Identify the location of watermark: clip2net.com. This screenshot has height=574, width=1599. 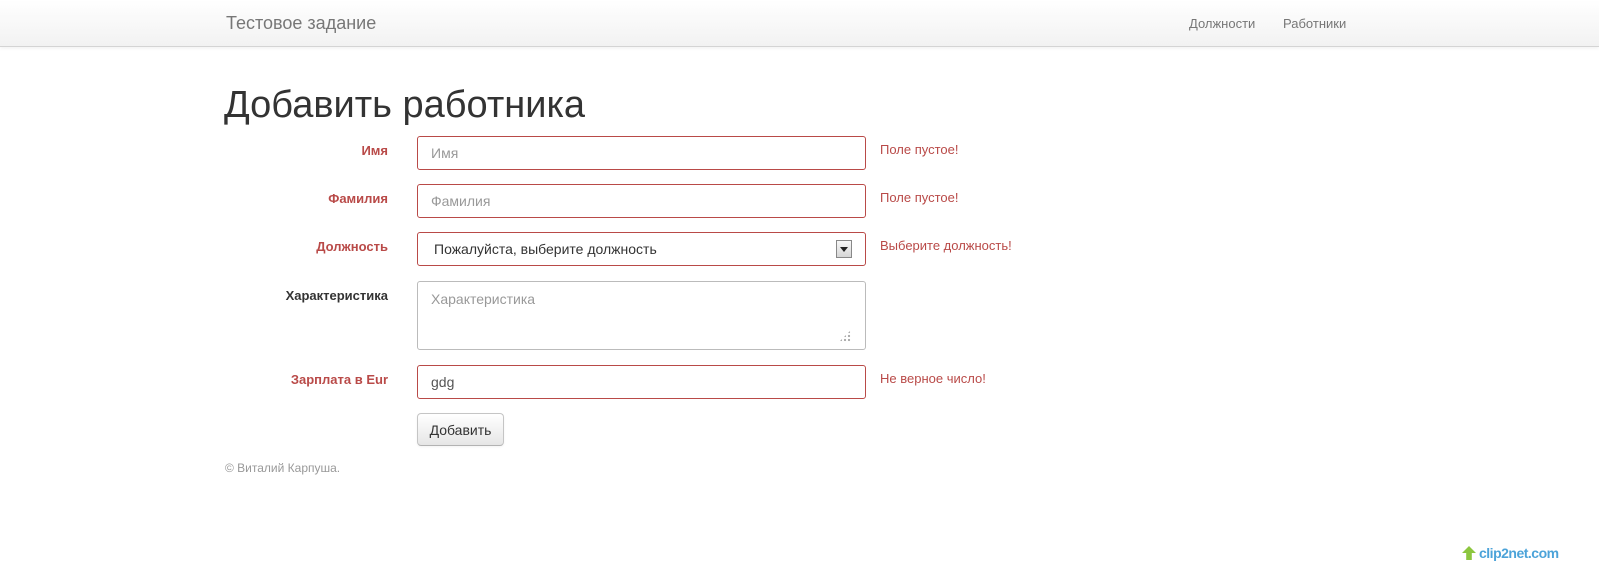
(1510, 553).